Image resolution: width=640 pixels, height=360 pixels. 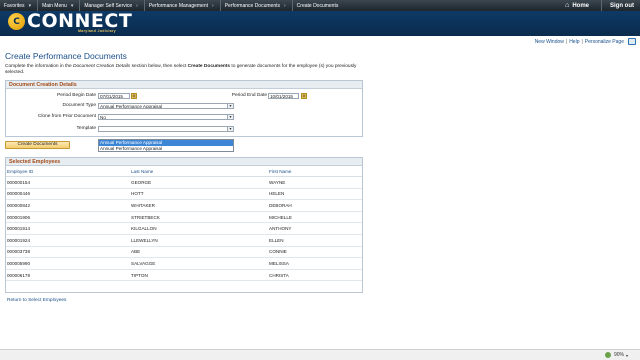 What do you see at coordinates (184, 195) in the screenshot?
I see `table-row: 000000446 HOTT HELEN` at bounding box center [184, 195].